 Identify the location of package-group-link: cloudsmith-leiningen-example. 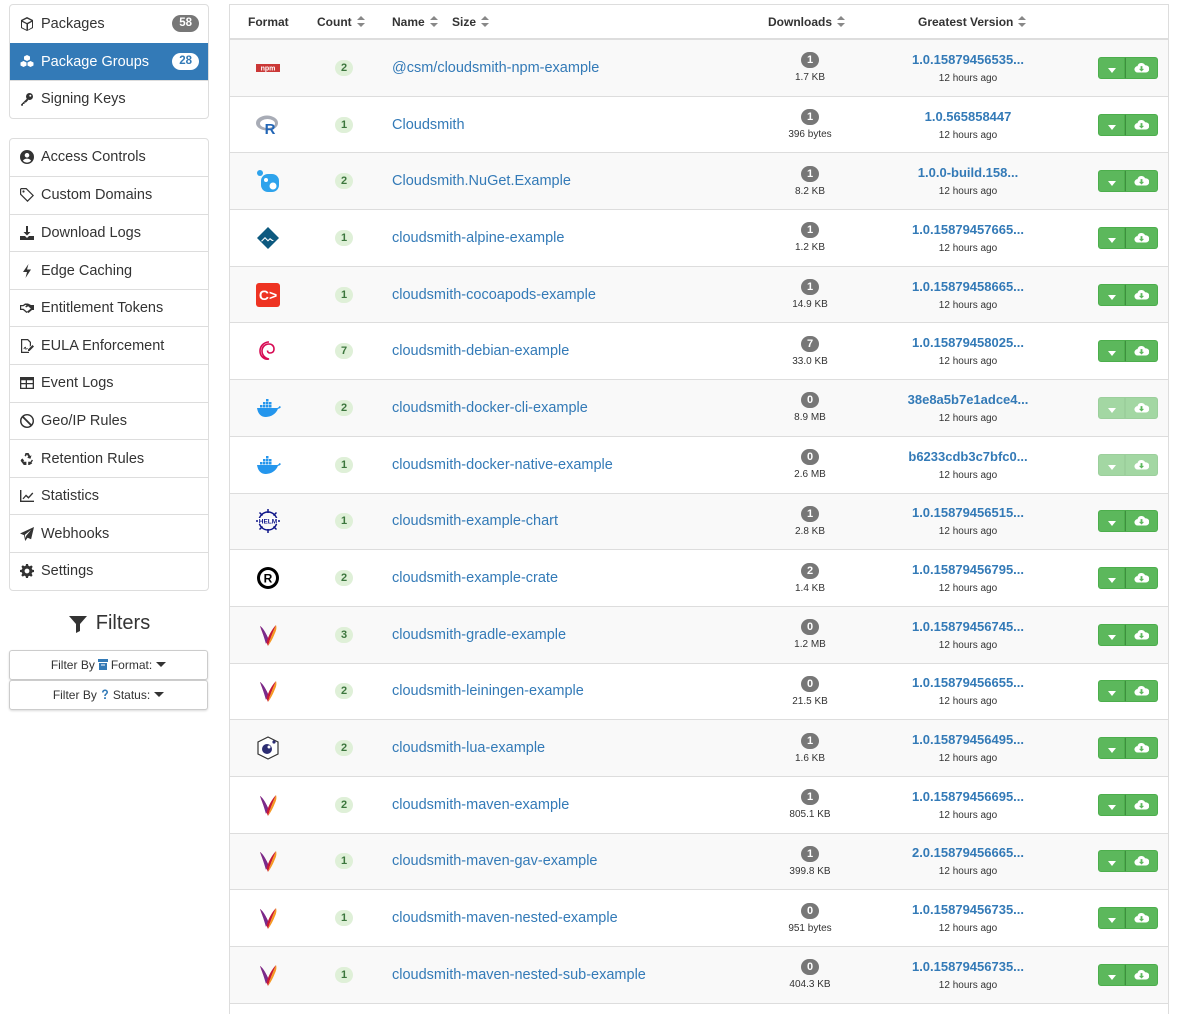
(488, 691).